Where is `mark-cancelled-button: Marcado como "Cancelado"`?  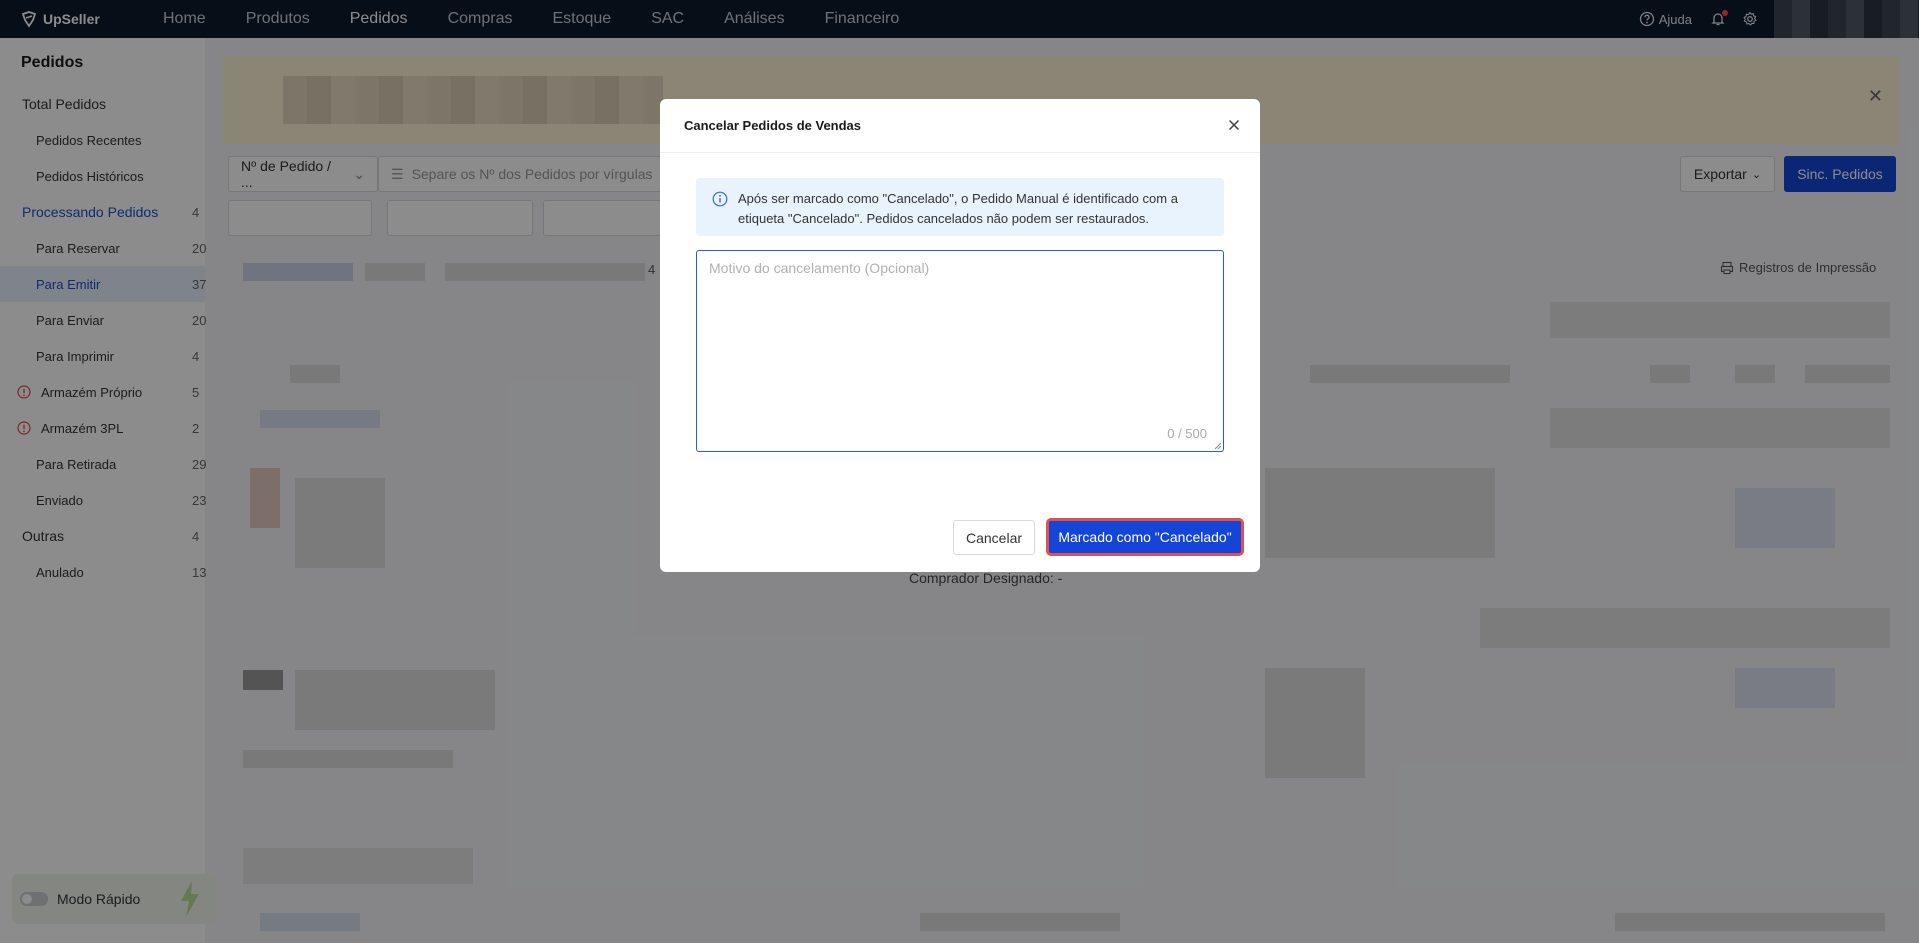 mark-cancelled-button: Marcado como "Cancelado" is located at coordinates (1145, 537).